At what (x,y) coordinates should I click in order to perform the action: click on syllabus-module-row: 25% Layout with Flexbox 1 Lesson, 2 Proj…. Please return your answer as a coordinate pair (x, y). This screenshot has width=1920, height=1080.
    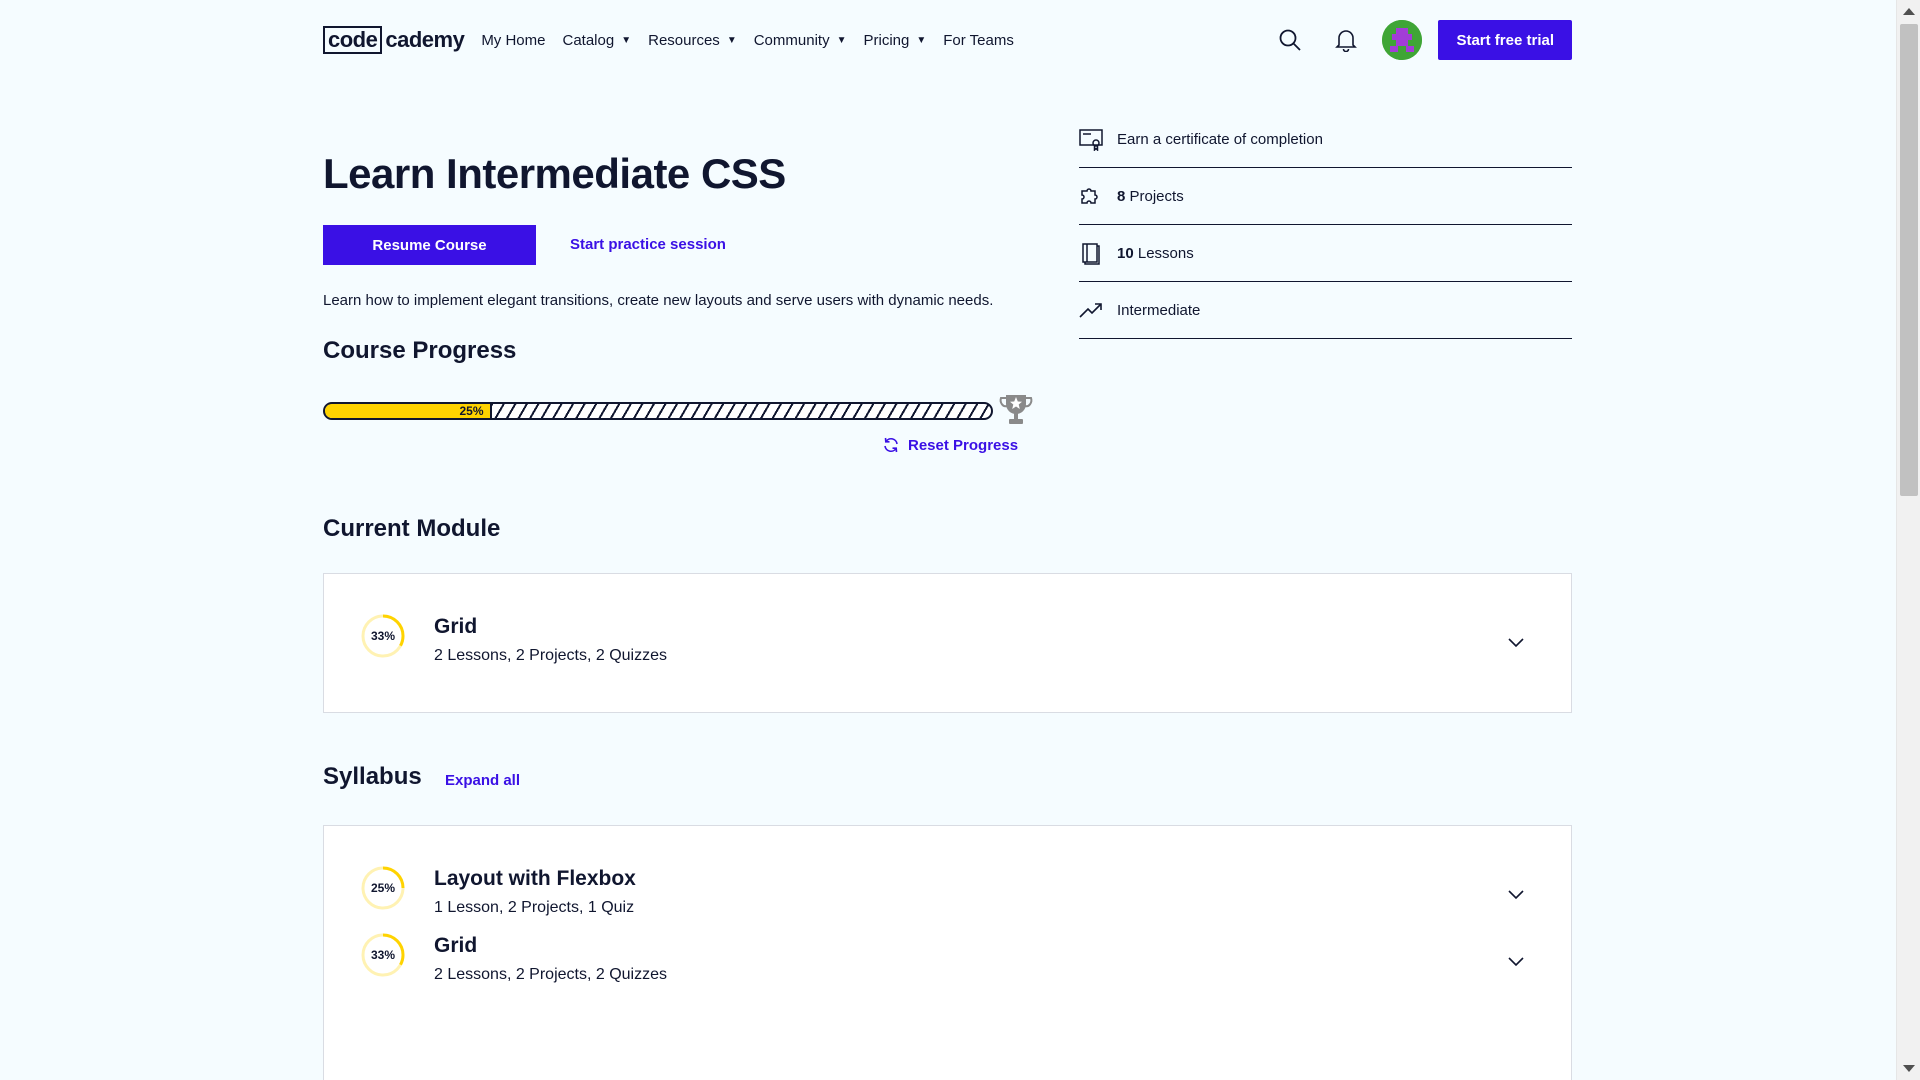
    Looking at the image, I should click on (947, 879).